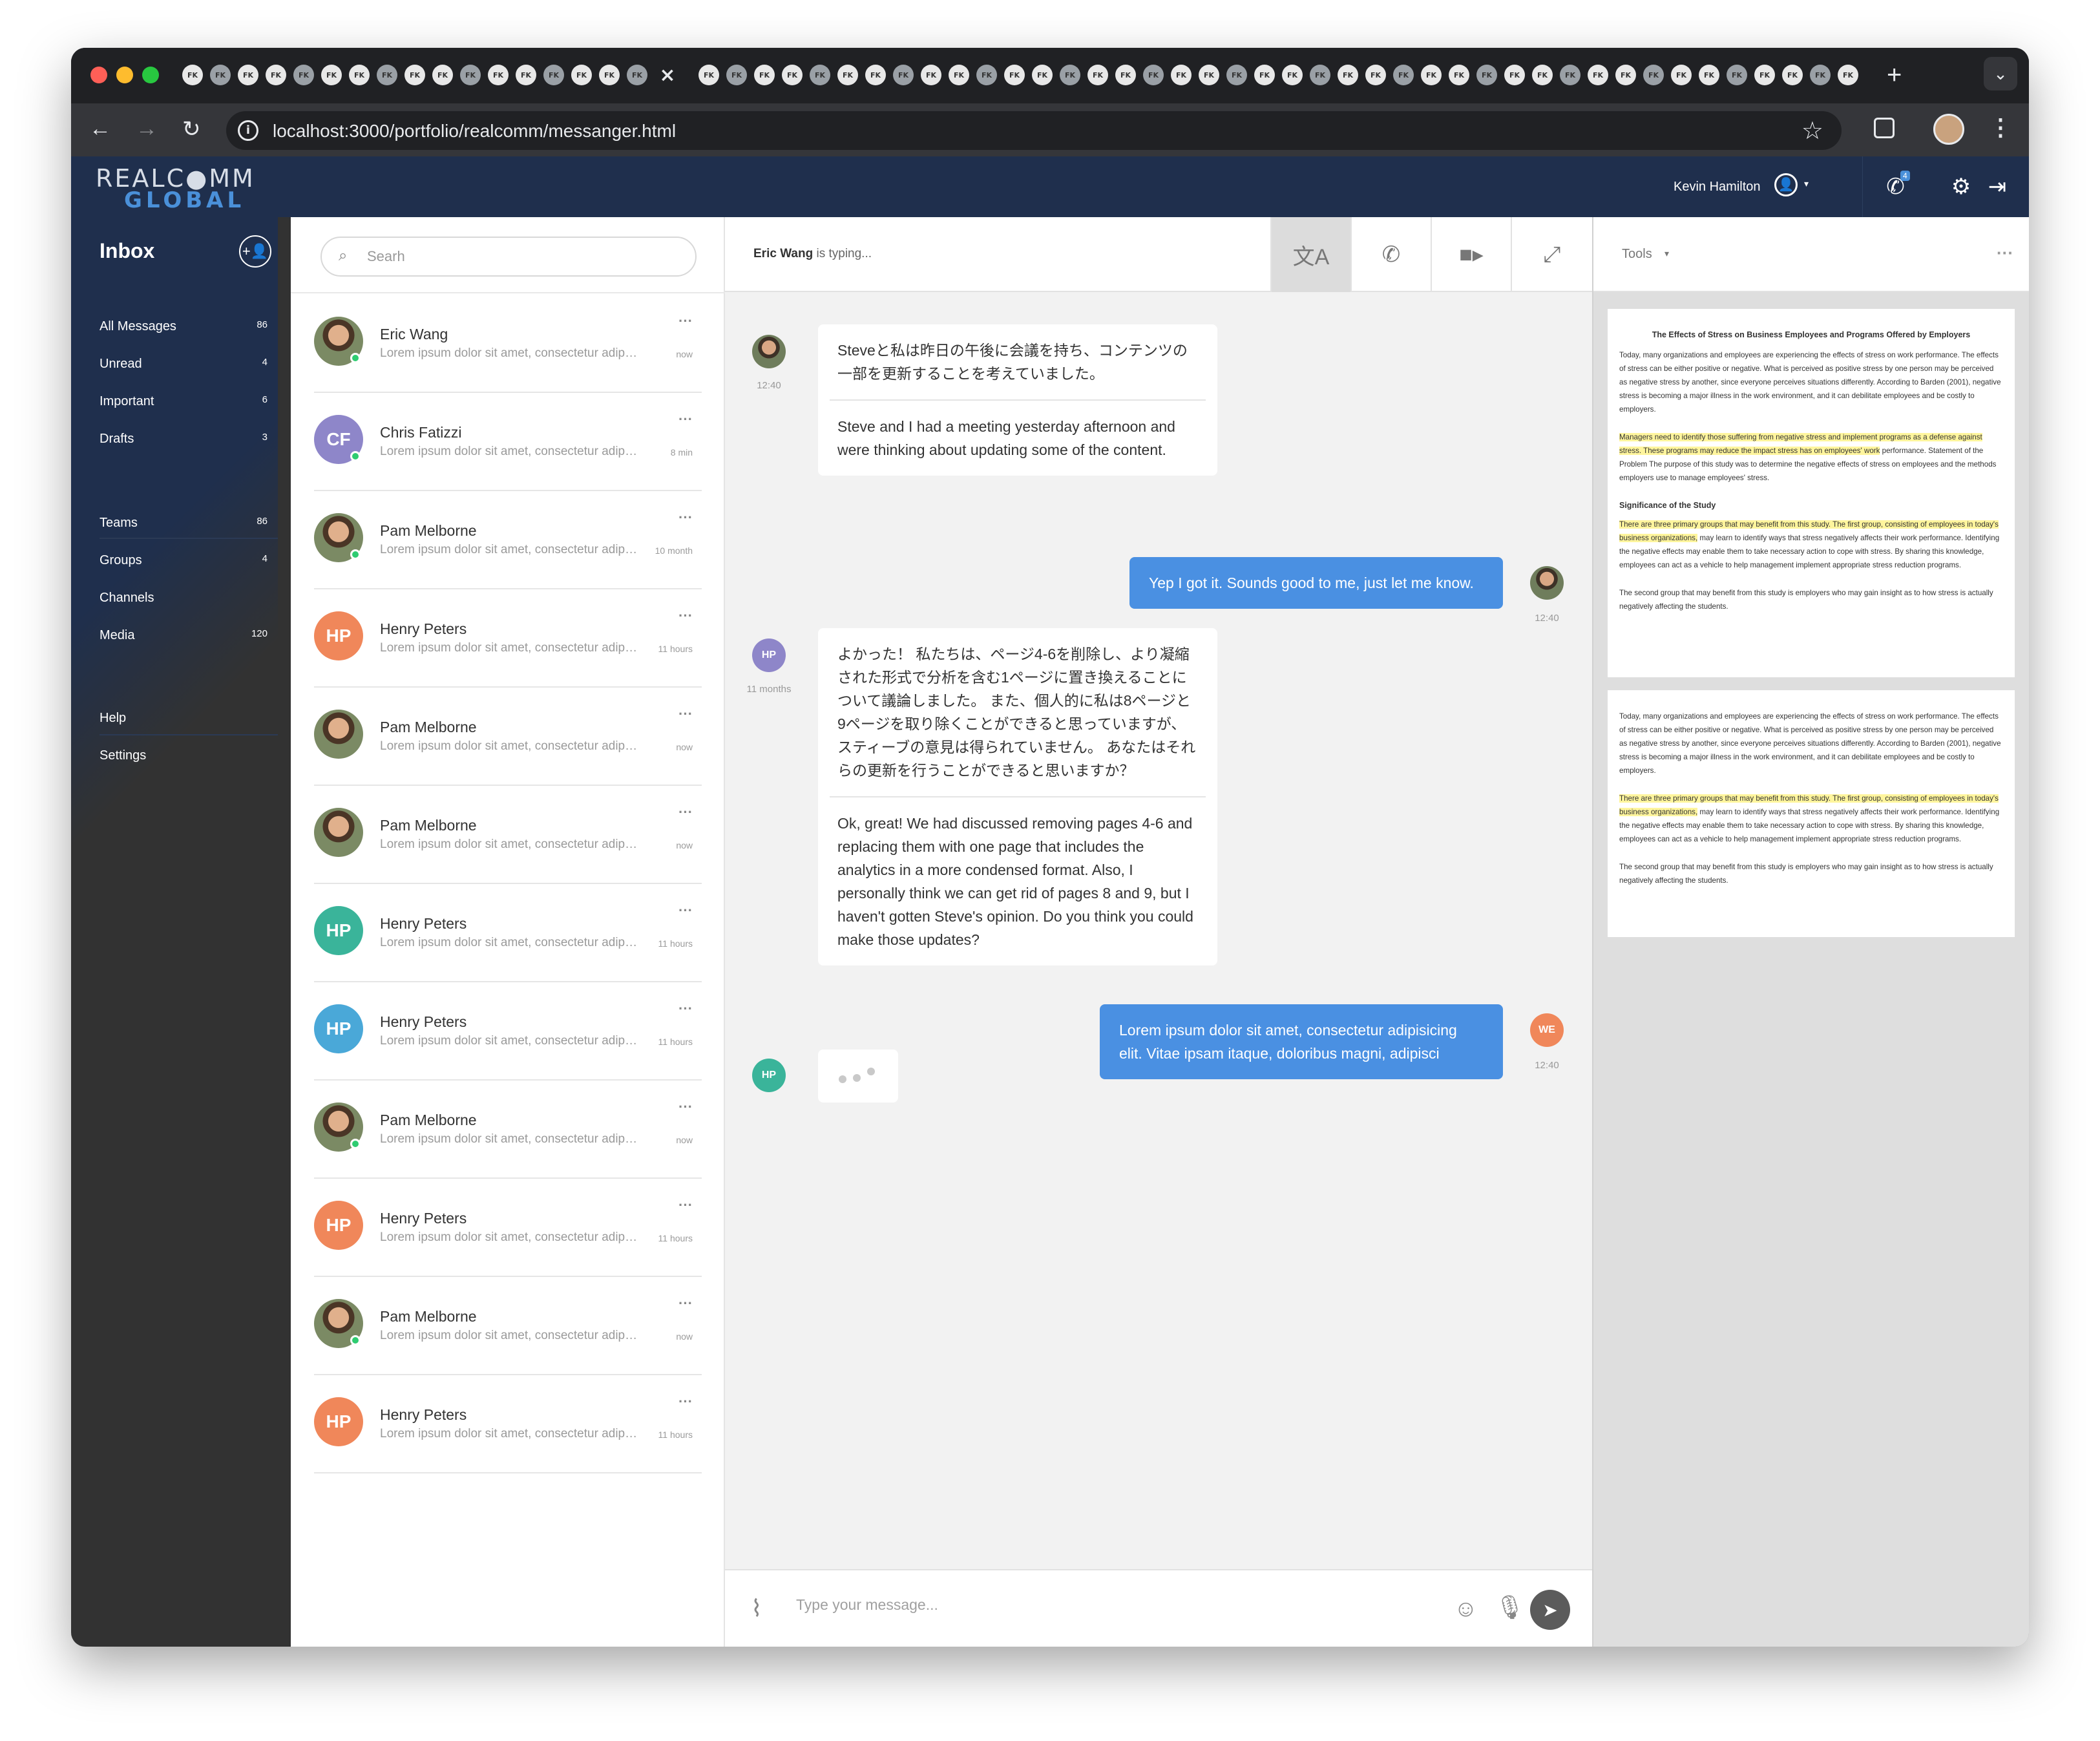  What do you see at coordinates (667, 75) in the screenshot?
I see `active-tab-close-icon: ×` at bounding box center [667, 75].